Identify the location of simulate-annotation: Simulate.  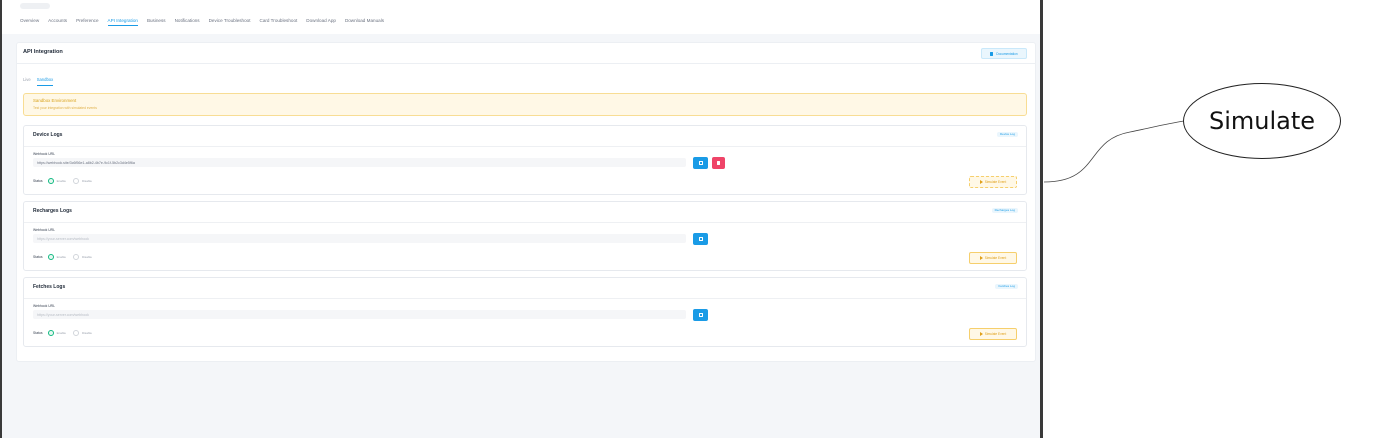
(1262, 121).